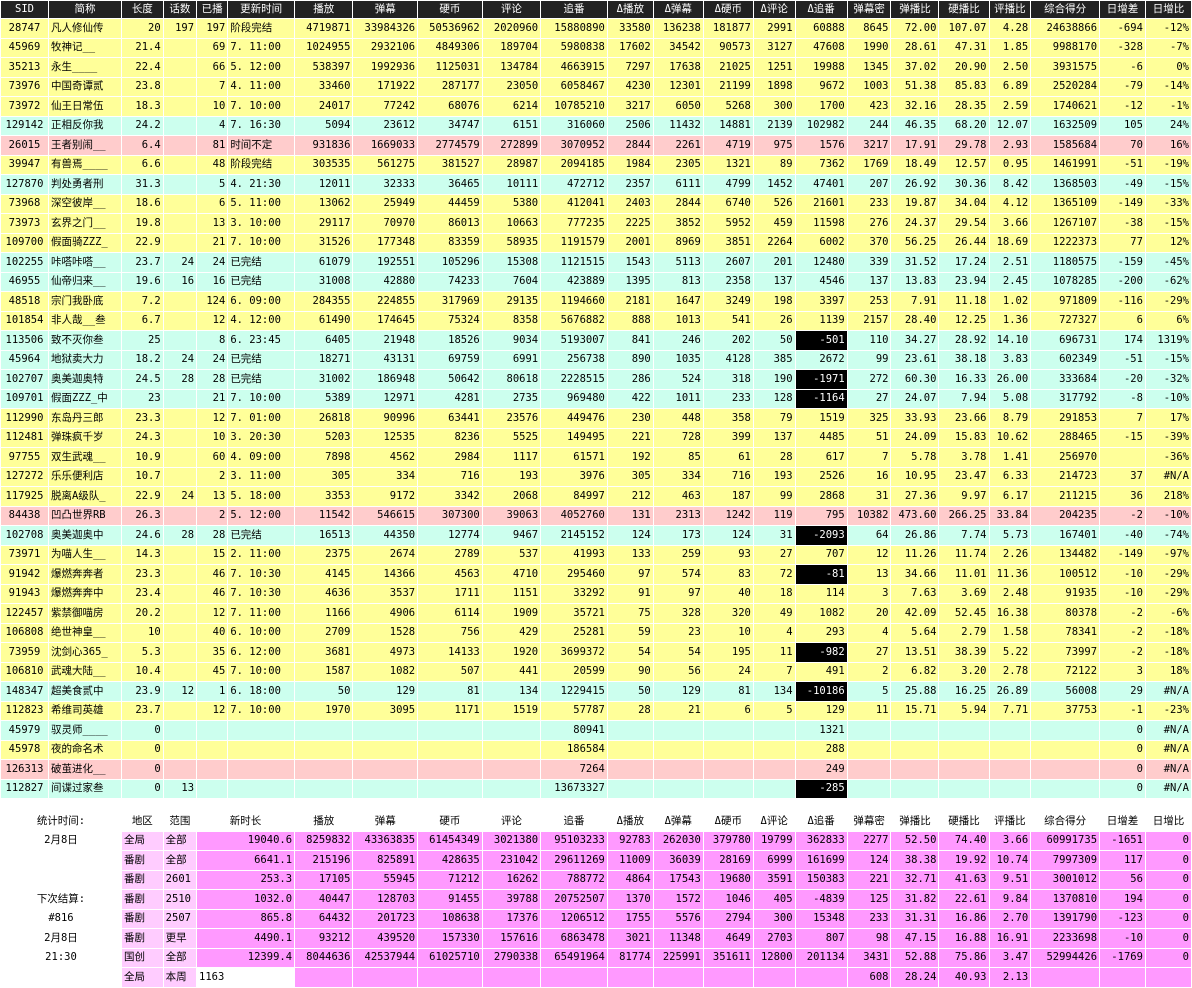 This screenshot has height=988, width=1192. Describe the element at coordinates (678, 957) in the screenshot. I see `stats-cell: 225991` at that location.